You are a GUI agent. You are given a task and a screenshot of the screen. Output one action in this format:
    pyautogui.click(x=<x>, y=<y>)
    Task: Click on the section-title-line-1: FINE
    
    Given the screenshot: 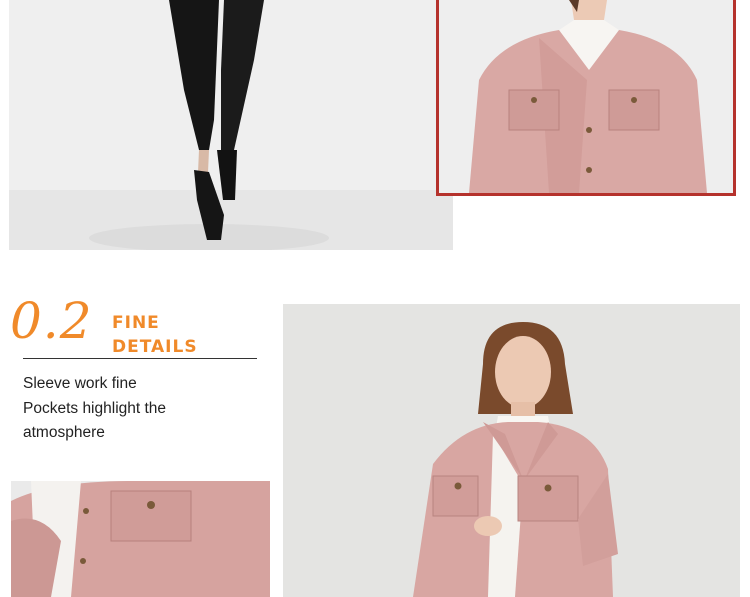 What is the action you would take?
    pyautogui.click(x=136, y=323)
    